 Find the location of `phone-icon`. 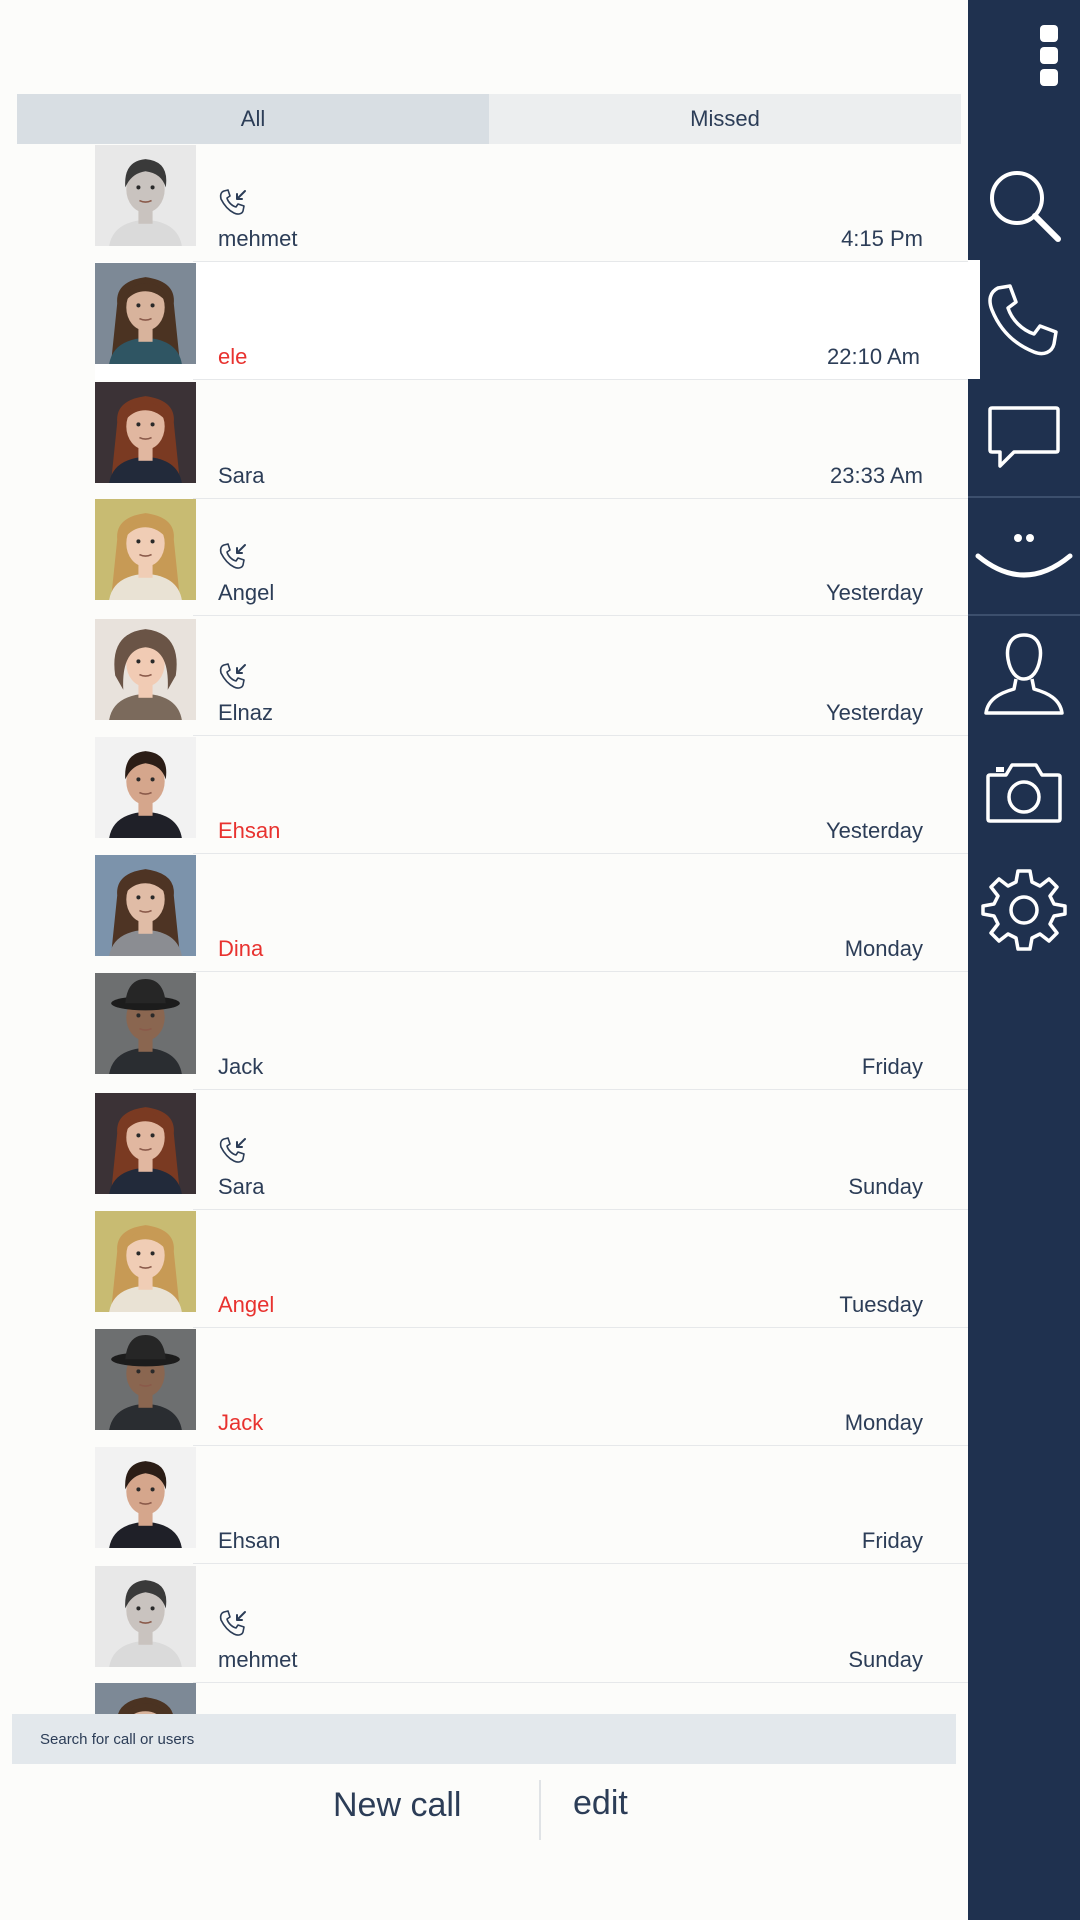

phone-icon is located at coordinates (1023, 319).